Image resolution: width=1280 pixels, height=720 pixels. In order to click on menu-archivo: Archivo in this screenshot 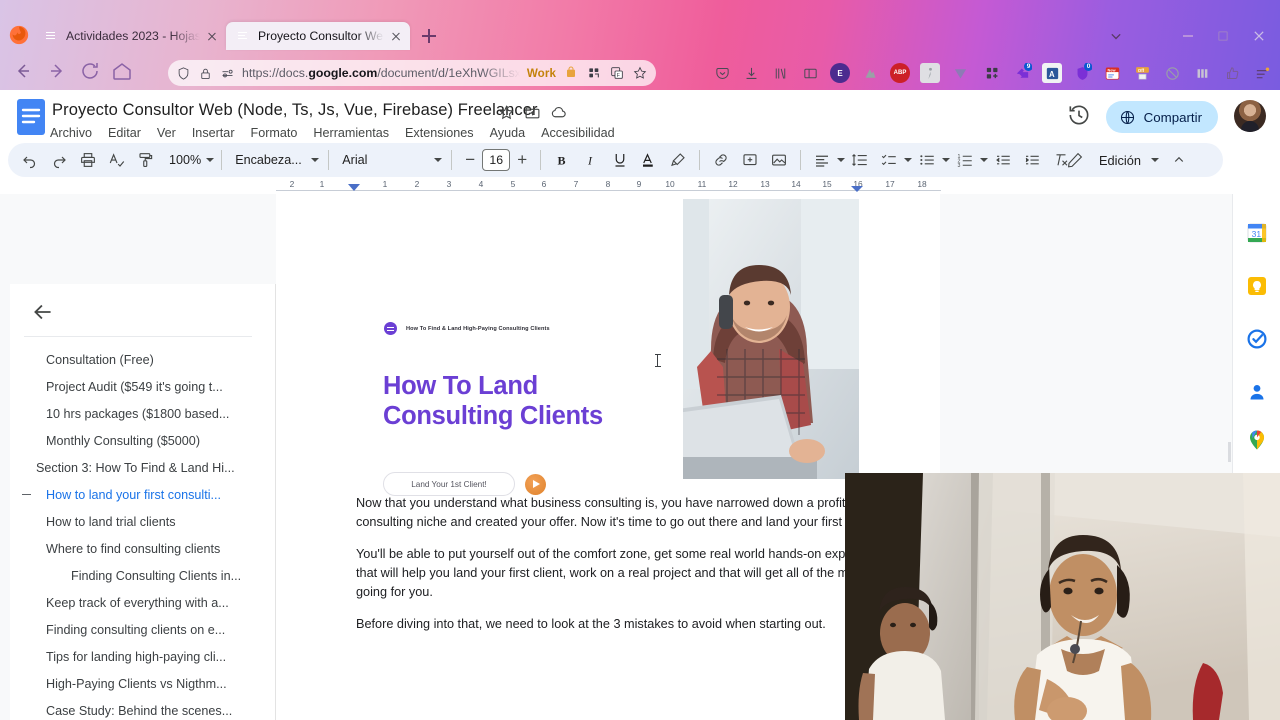, I will do `click(71, 133)`.